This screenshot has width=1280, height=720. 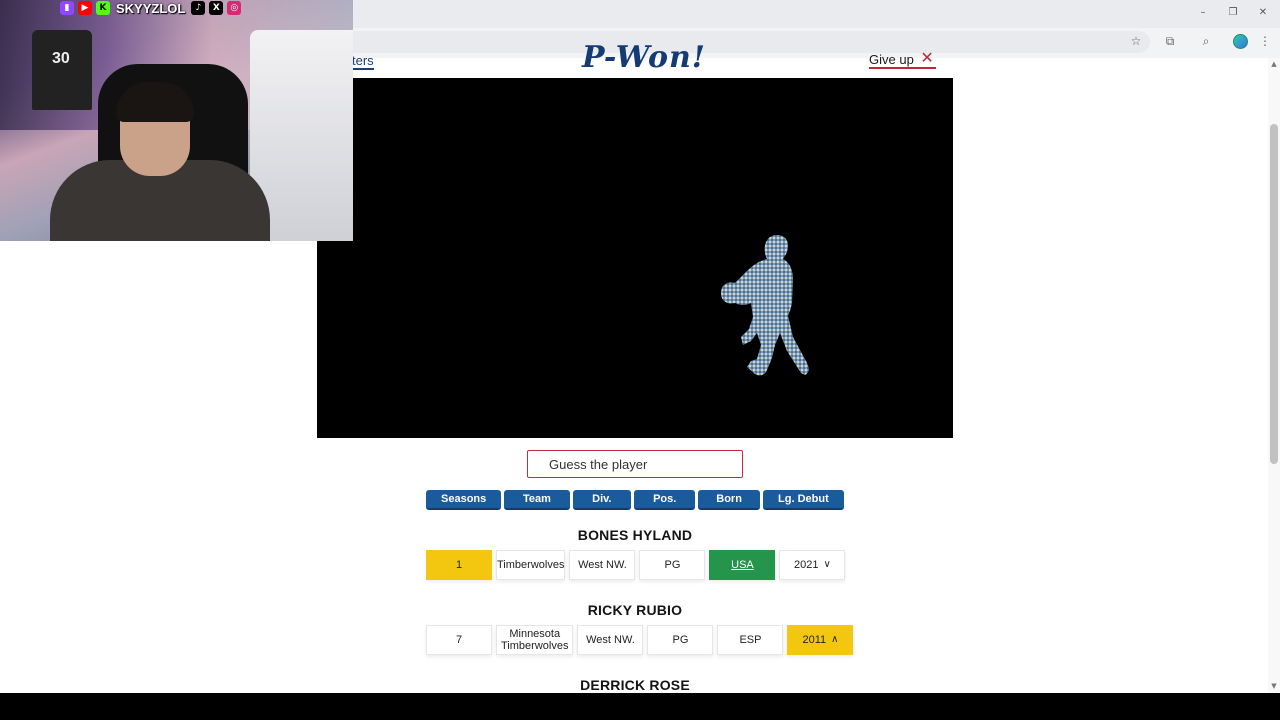 What do you see at coordinates (1233, 13) in the screenshot?
I see `restore-icon: ❐` at bounding box center [1233, 13].